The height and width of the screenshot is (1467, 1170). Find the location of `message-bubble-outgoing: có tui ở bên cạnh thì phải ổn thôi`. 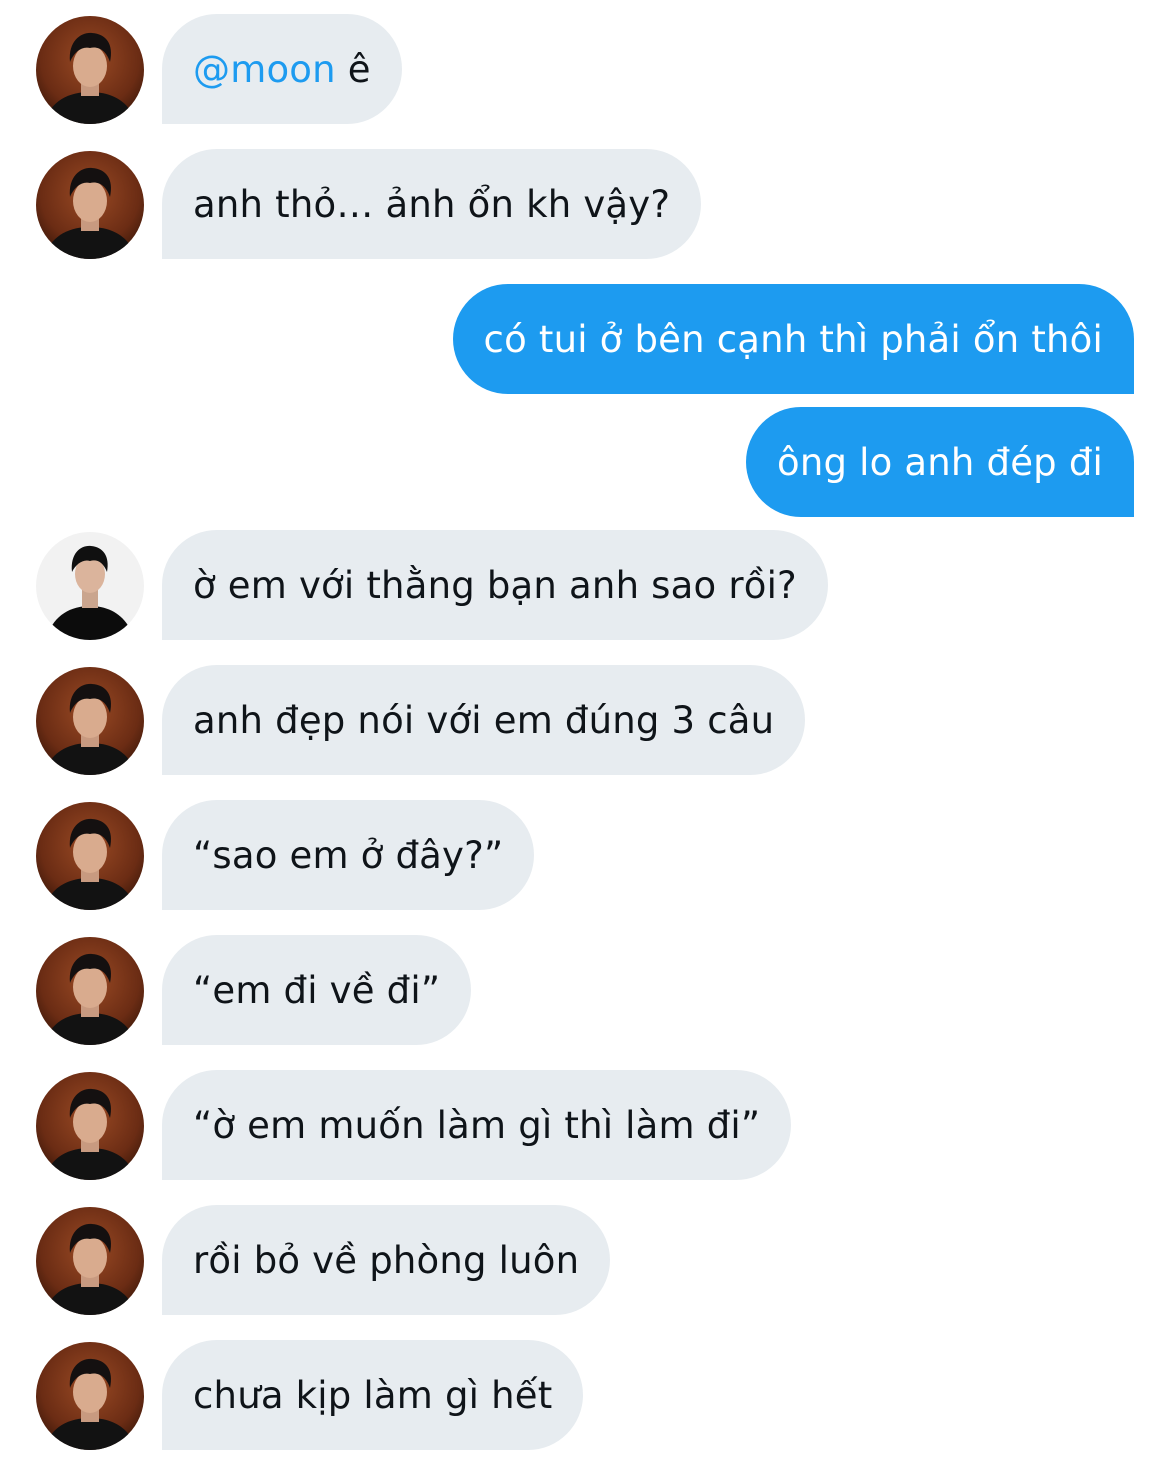

message-bubble-outgoing: có tui ở bên cạnh thì phải ổn thôi is located at coordinates (793, 339).